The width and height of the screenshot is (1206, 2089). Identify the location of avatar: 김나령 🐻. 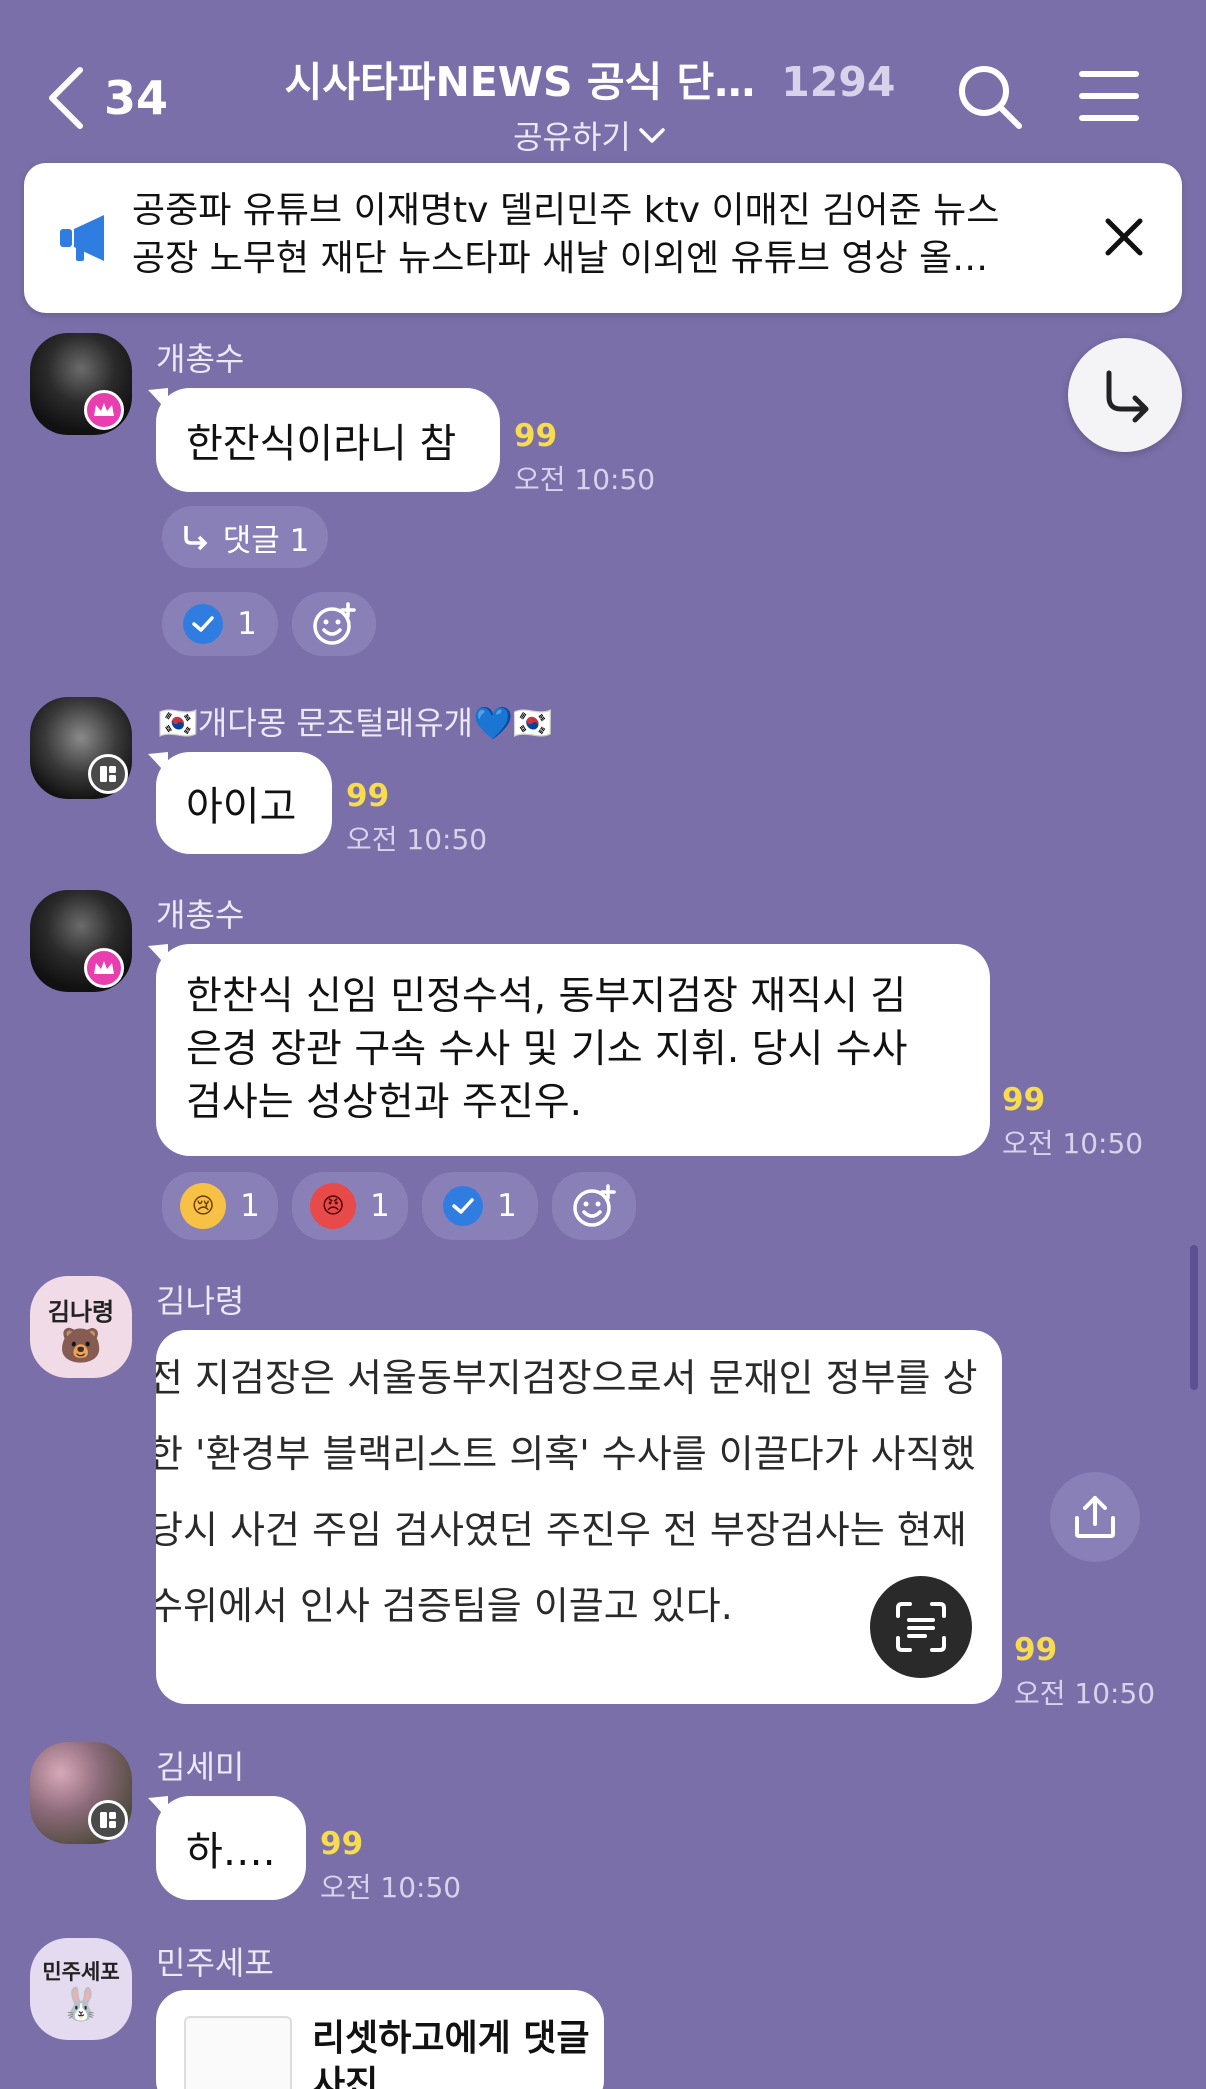
(81, 1327).